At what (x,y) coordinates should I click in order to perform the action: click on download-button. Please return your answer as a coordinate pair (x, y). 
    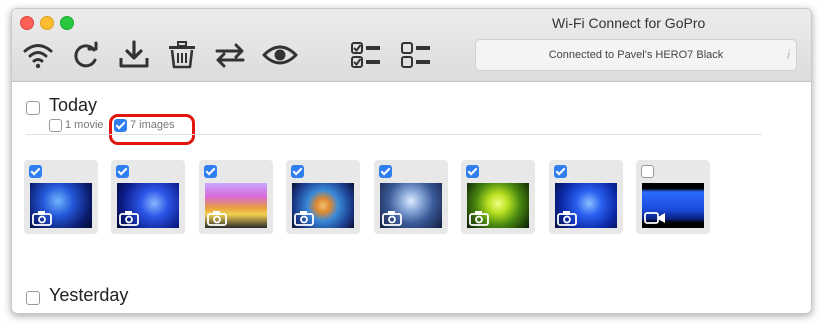
    Looking at the image, I should click on (134, 55).